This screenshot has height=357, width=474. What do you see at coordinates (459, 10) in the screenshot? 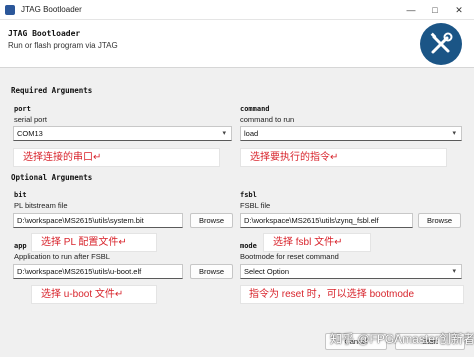
I see `close-window-button: ✕` at bounding box center [459, 10].